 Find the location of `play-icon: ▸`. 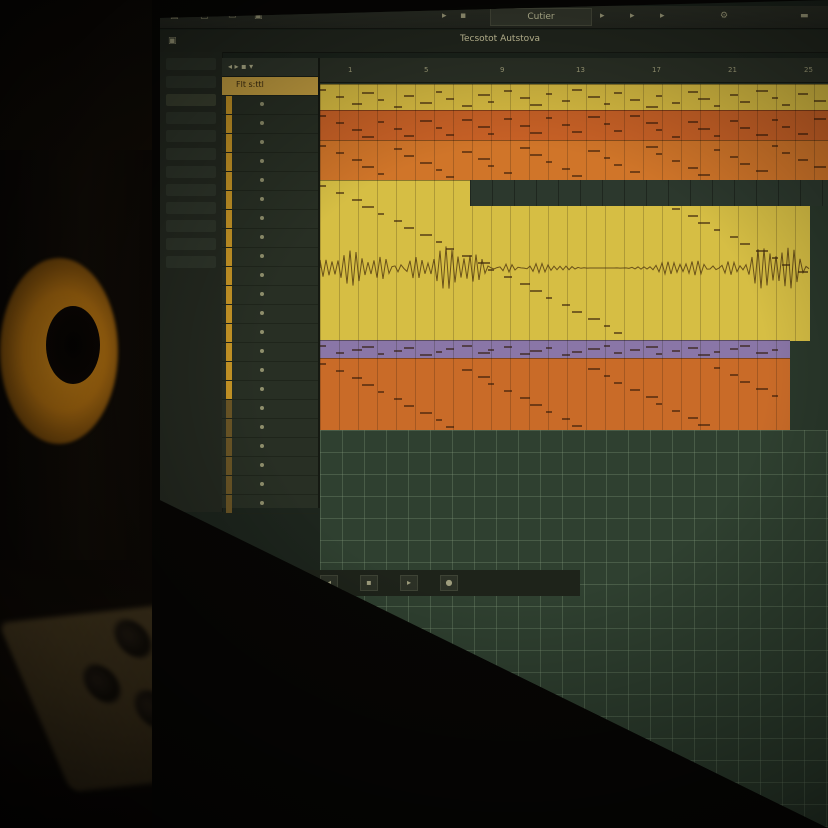

play-icon: ▸ is located at coordinates (444, 16).